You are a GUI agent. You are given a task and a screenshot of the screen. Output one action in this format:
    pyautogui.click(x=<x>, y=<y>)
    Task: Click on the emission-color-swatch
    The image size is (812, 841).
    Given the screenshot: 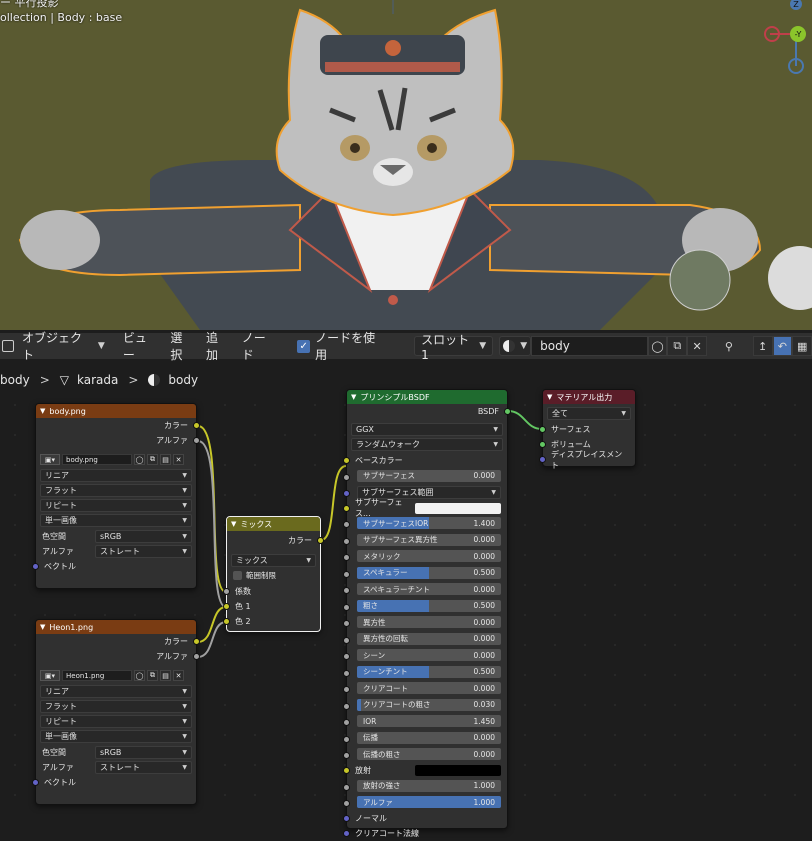 What is the action you would take?
    pyautogui.click(x=458, y=770)
    